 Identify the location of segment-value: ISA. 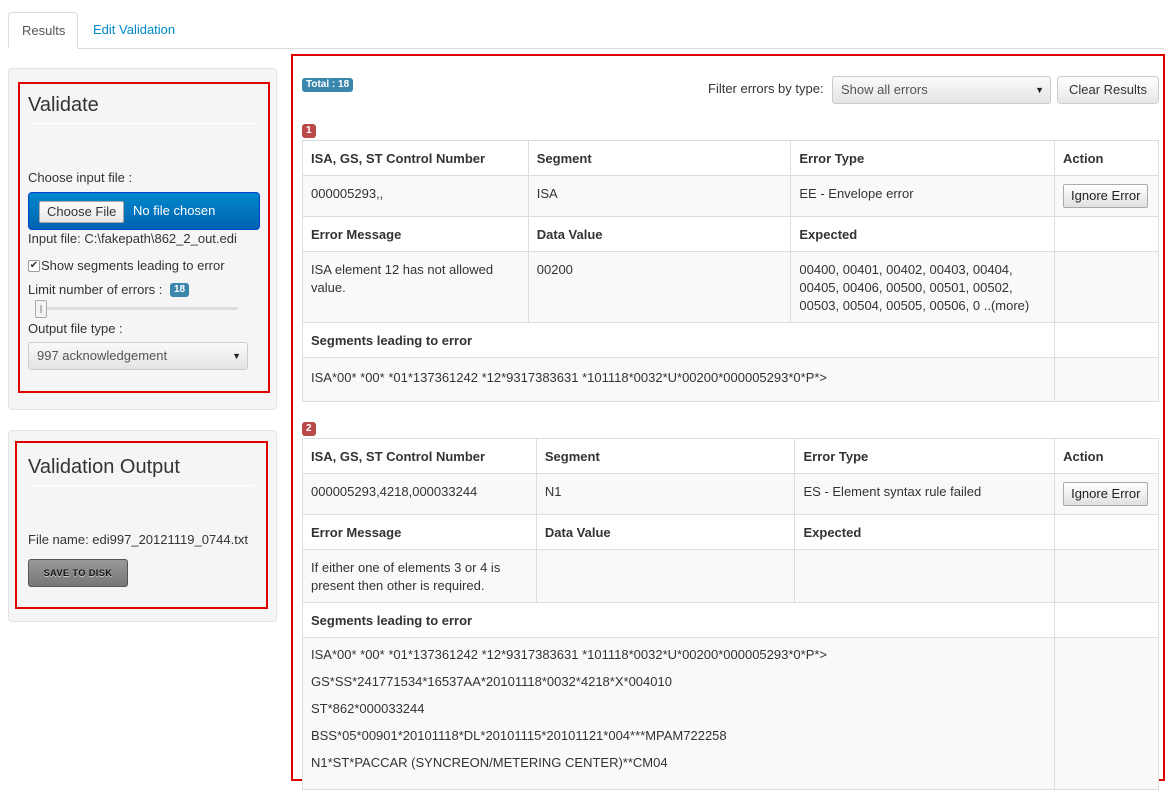
(659, 196).